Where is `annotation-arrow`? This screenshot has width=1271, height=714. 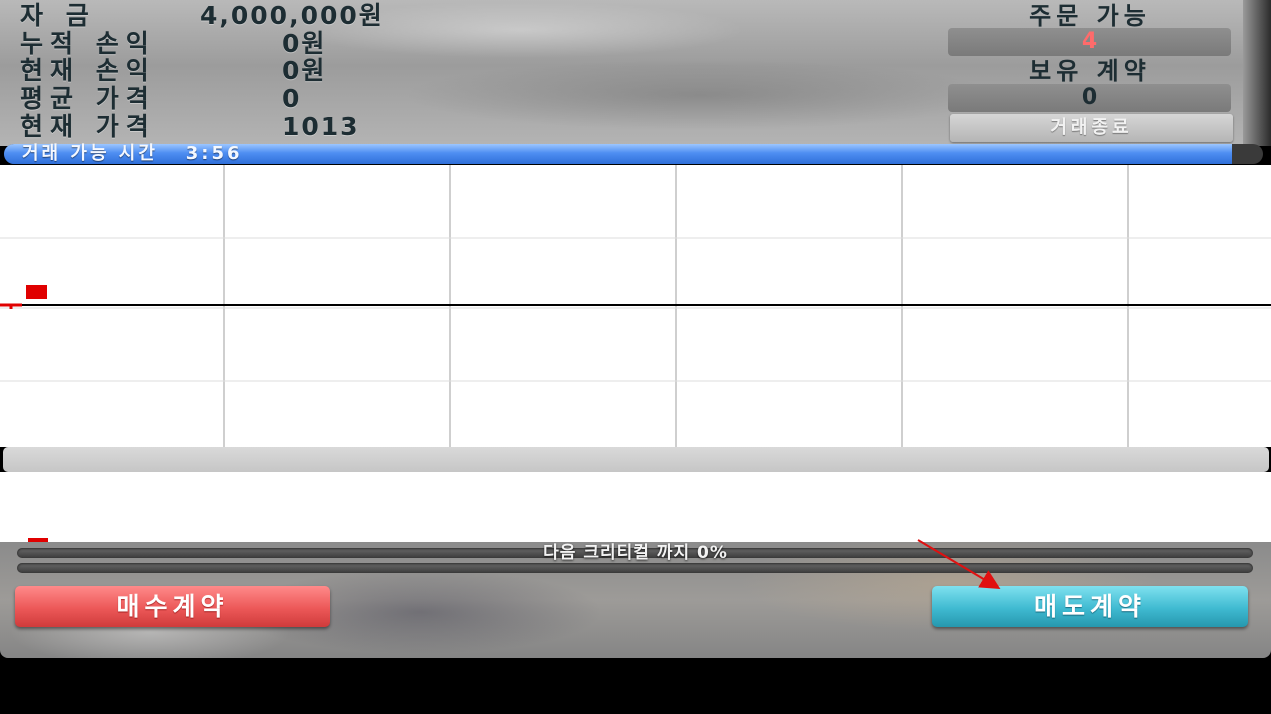 annotation-arrow is located at coordinates (959, 564).